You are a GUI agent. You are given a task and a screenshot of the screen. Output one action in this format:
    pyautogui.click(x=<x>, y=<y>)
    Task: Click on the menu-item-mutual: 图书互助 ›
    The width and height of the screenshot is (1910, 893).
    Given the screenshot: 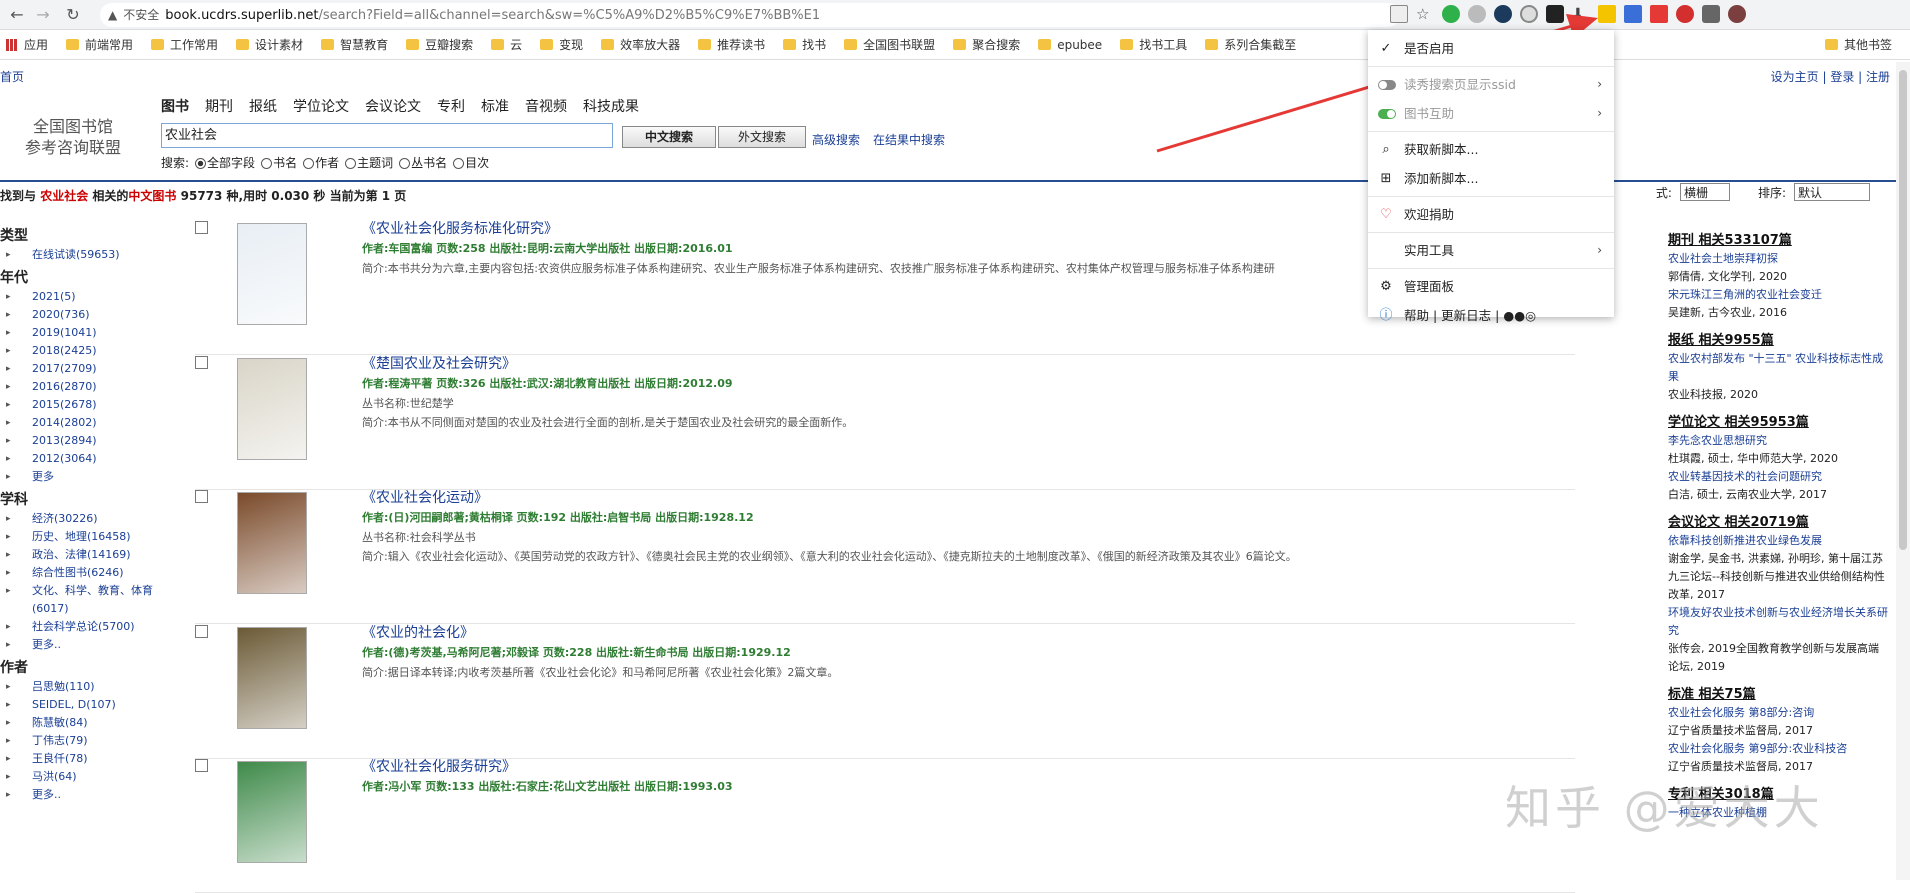 What is the action you would take?
    pyautogui.click(x=1491, y=113)
    